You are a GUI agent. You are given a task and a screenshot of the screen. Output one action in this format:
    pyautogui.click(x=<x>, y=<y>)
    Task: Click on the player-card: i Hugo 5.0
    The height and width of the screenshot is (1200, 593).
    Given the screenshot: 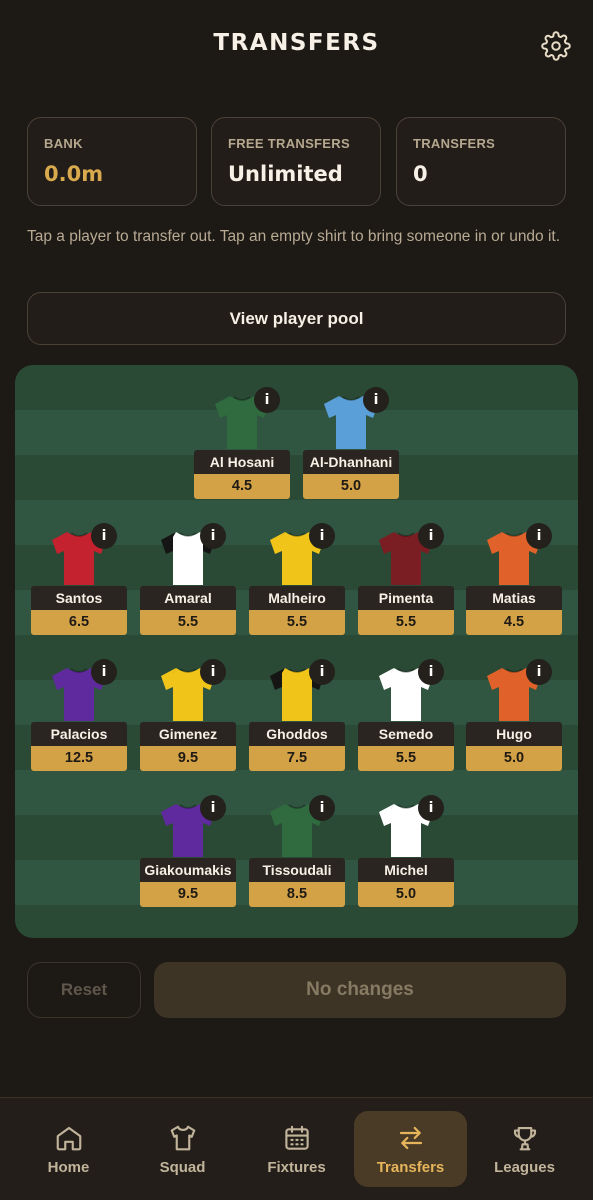 What is the action you would take?
    pyautogui.click(x=514, y=718)
    